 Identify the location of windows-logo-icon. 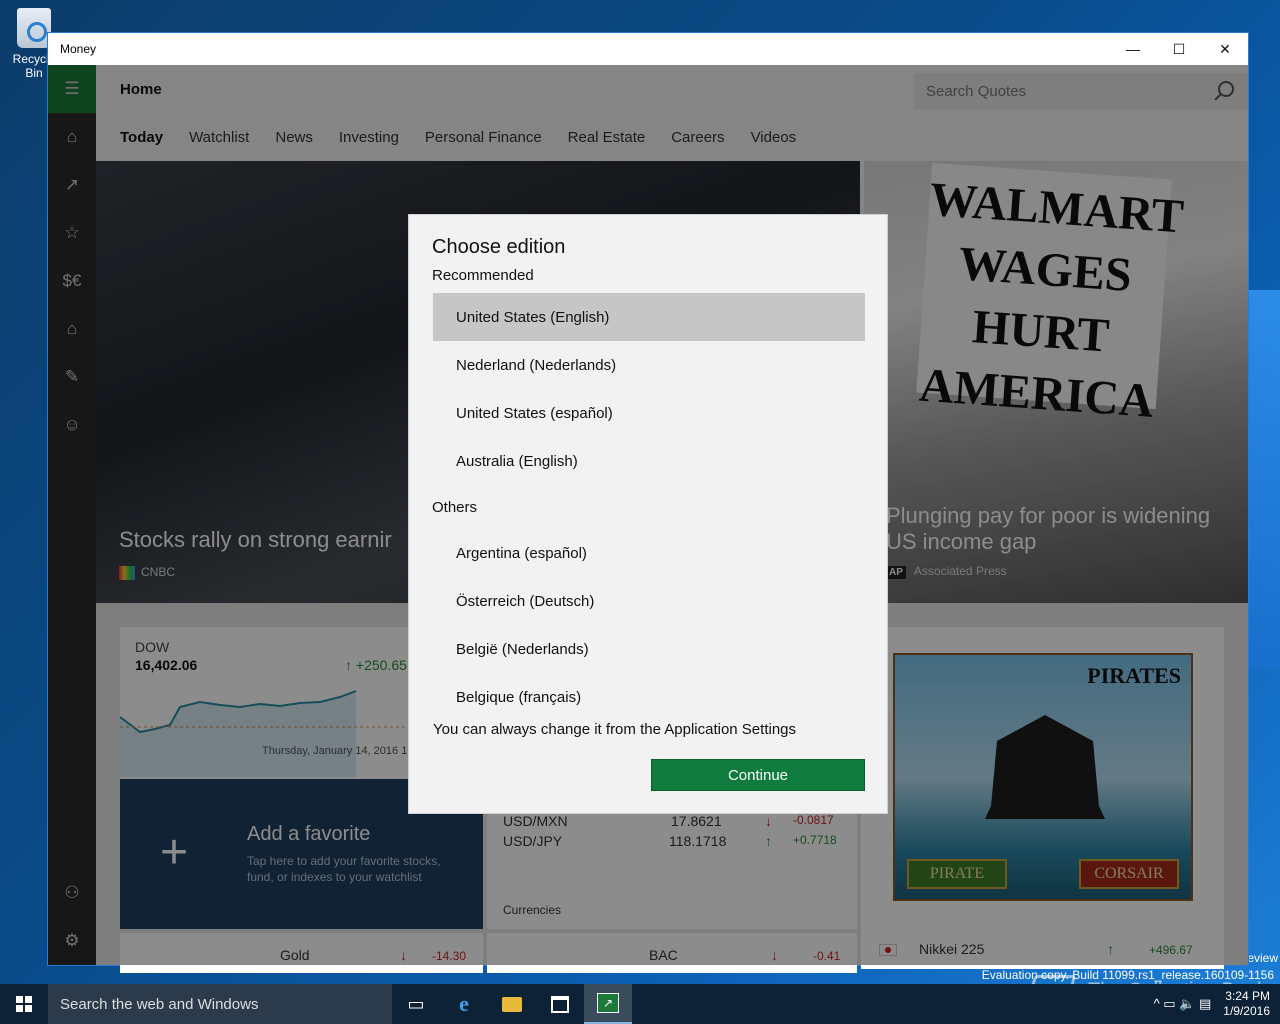
(24, 1004).